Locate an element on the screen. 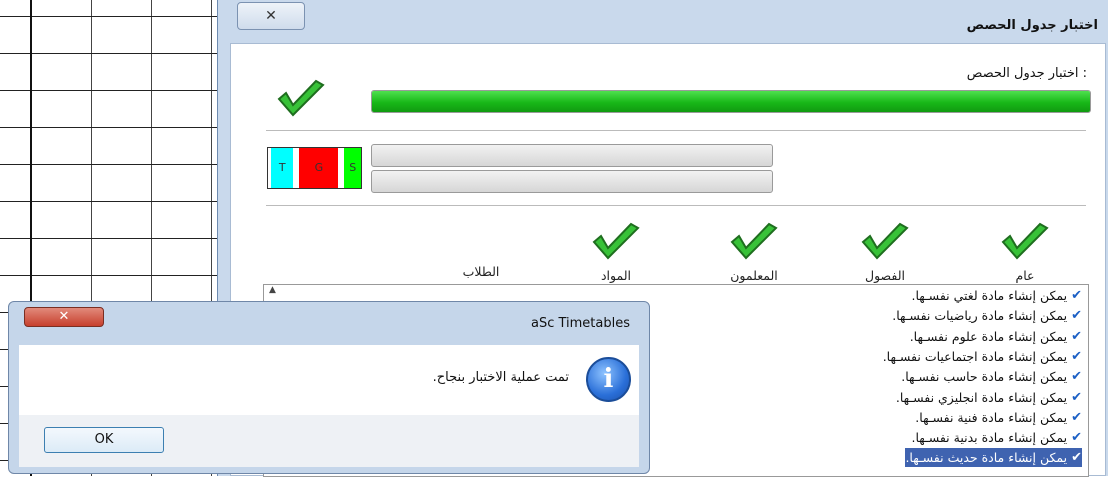  list-item: ✔ يمكن إنشاء مادة لغتي نفسـها. is located at coordinates (996, 295).